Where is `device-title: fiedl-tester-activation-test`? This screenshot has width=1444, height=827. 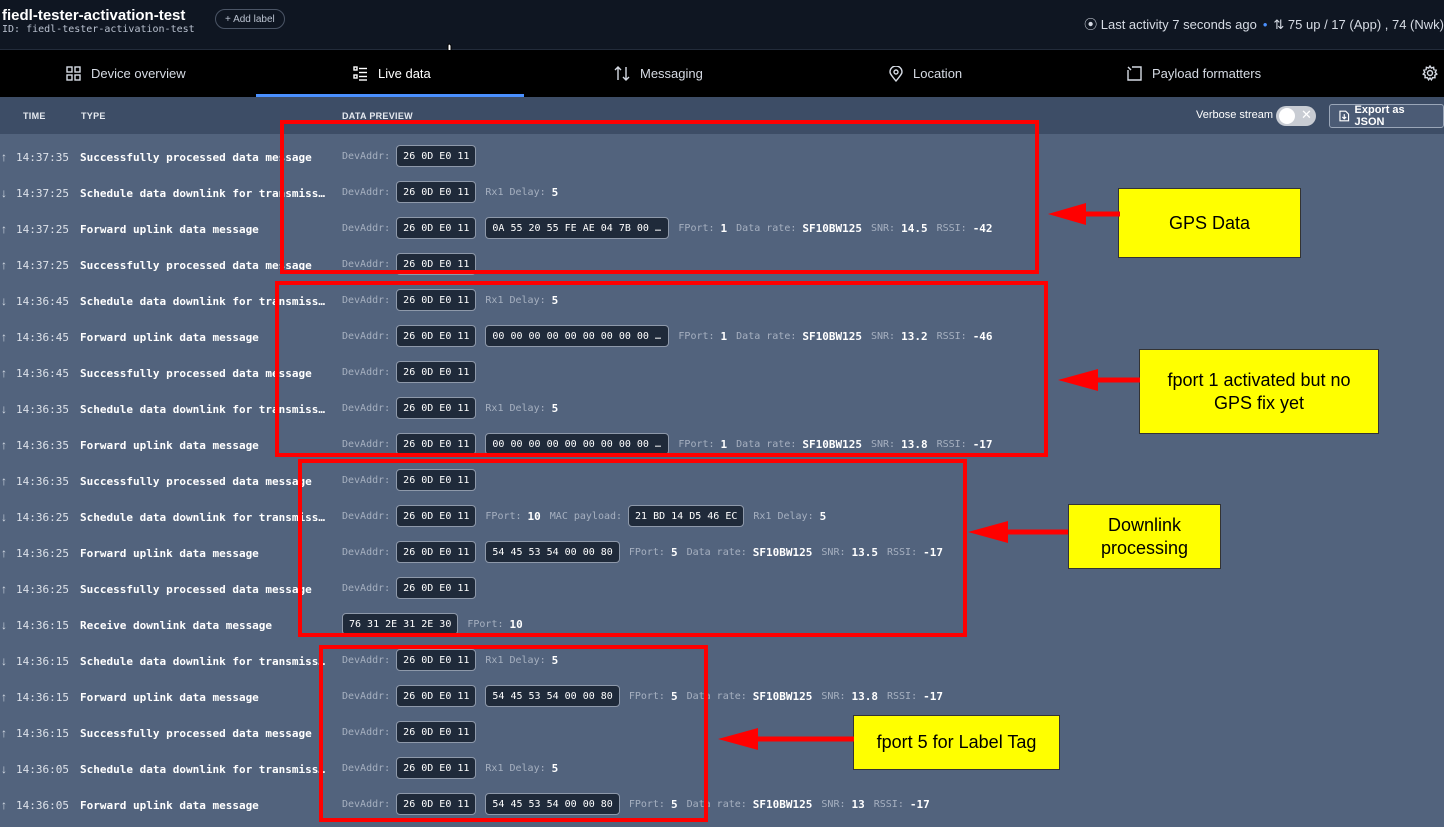
device-title: fiedl-tester-activation-test is located at coordinates (94, 15).